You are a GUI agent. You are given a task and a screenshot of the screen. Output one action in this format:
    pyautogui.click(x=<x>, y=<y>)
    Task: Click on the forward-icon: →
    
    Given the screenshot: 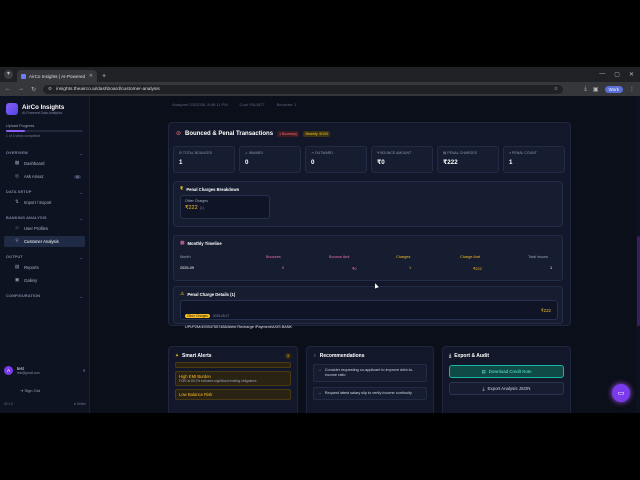 What is the action you would take?
    pyautogui.click(x=21, y=89)
    